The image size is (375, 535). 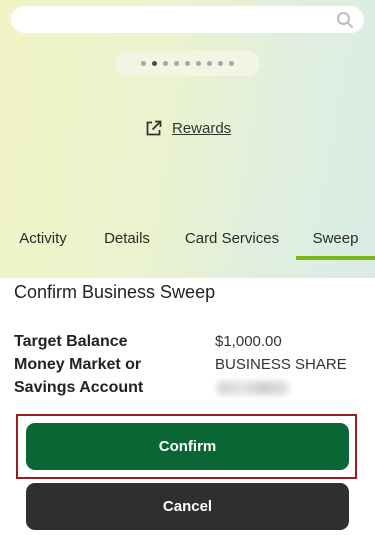 What do you see at coordinates (201, 128) in the screenshot?
I see `rewards-label: Rewards` at bounding box center [201, 128].